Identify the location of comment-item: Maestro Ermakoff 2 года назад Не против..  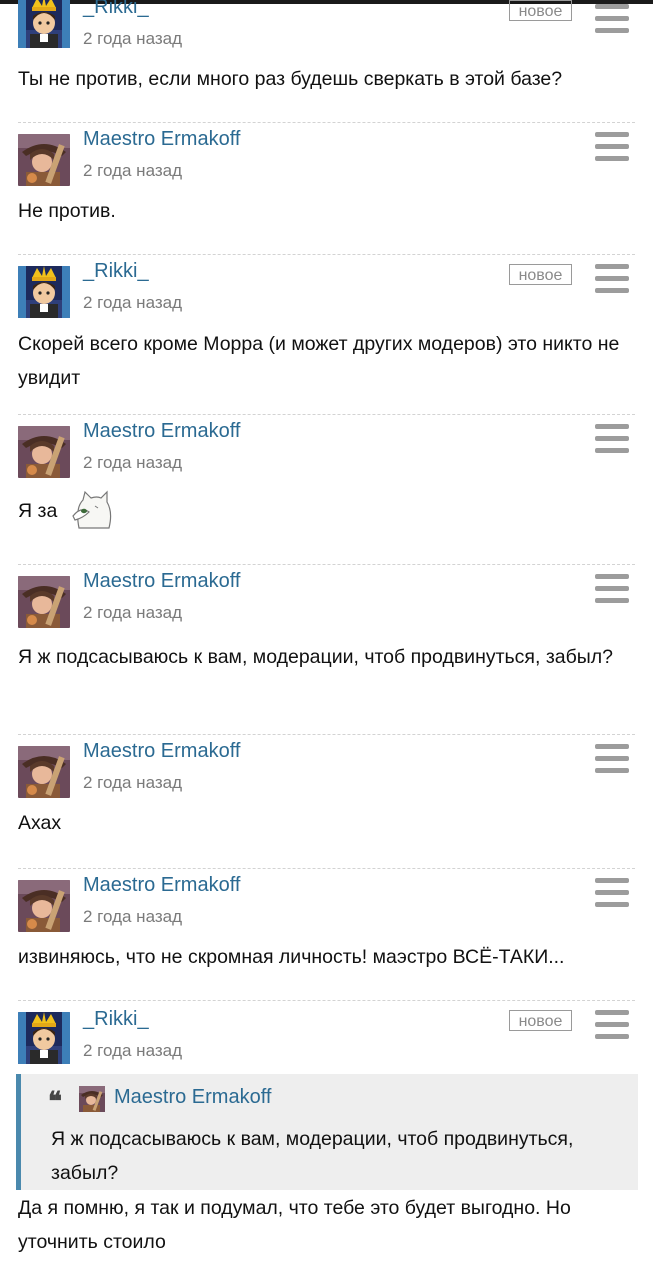
(326, 187).